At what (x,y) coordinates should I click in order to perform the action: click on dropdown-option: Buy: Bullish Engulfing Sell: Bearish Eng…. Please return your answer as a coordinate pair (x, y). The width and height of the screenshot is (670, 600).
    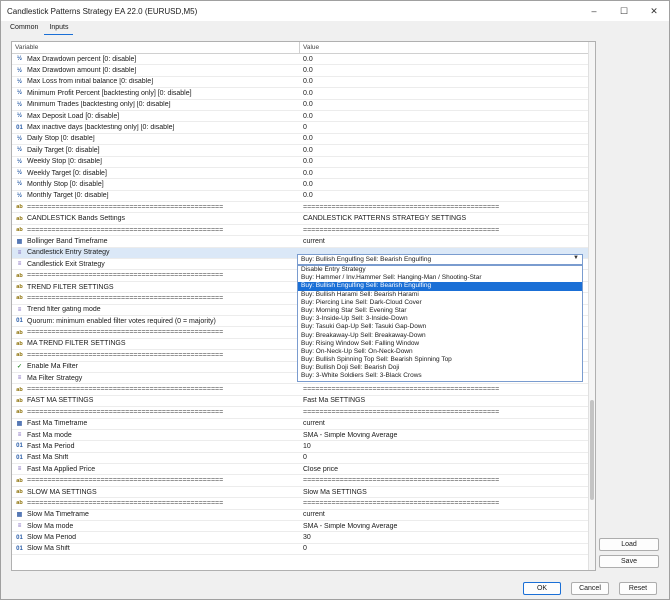
    Looking at the image, I should click on (440, 286).